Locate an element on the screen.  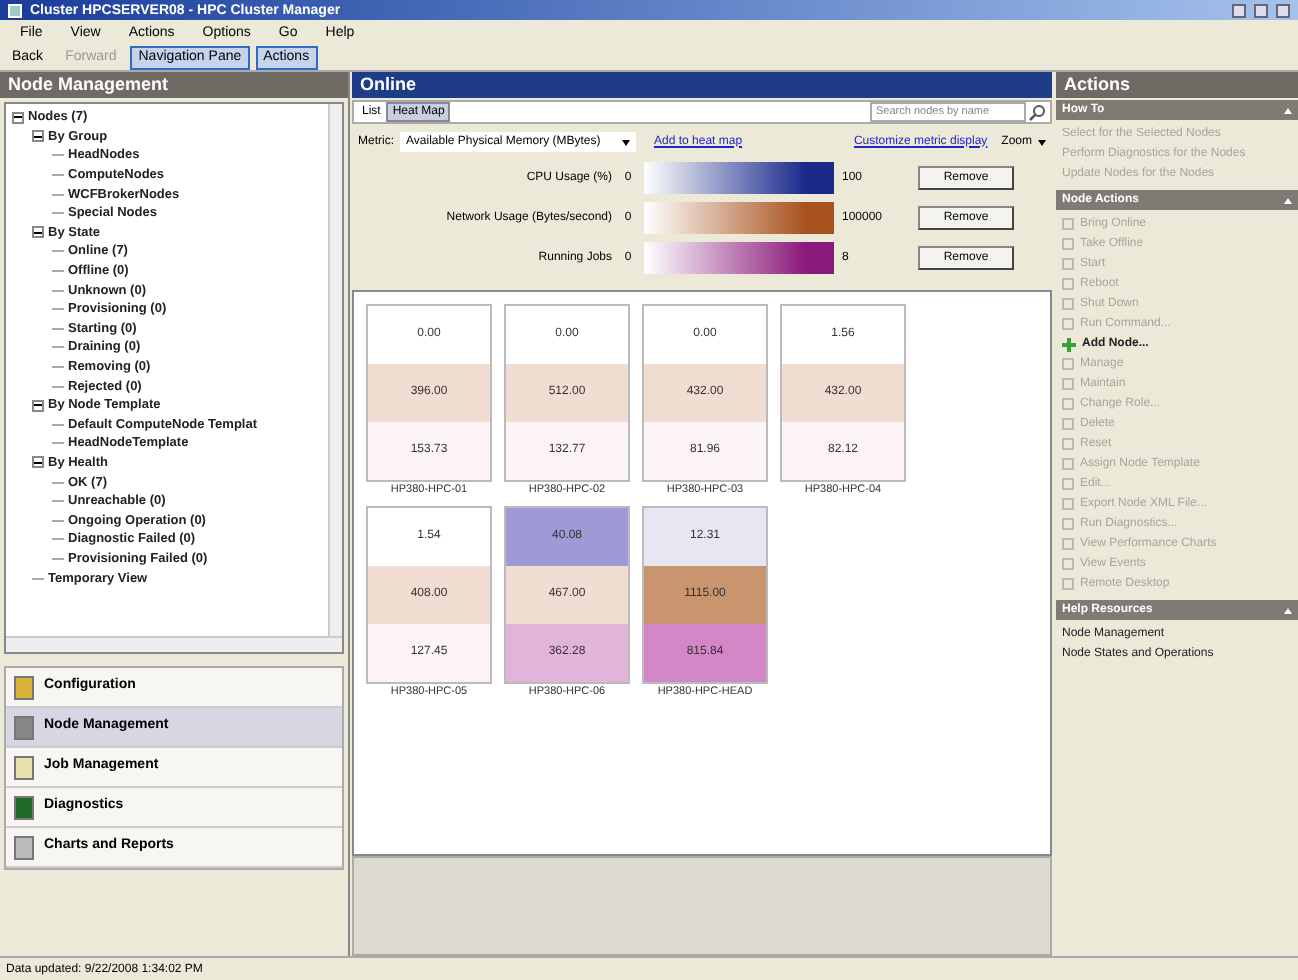
pane-header: Actions is located at coordinates (1177, 85).